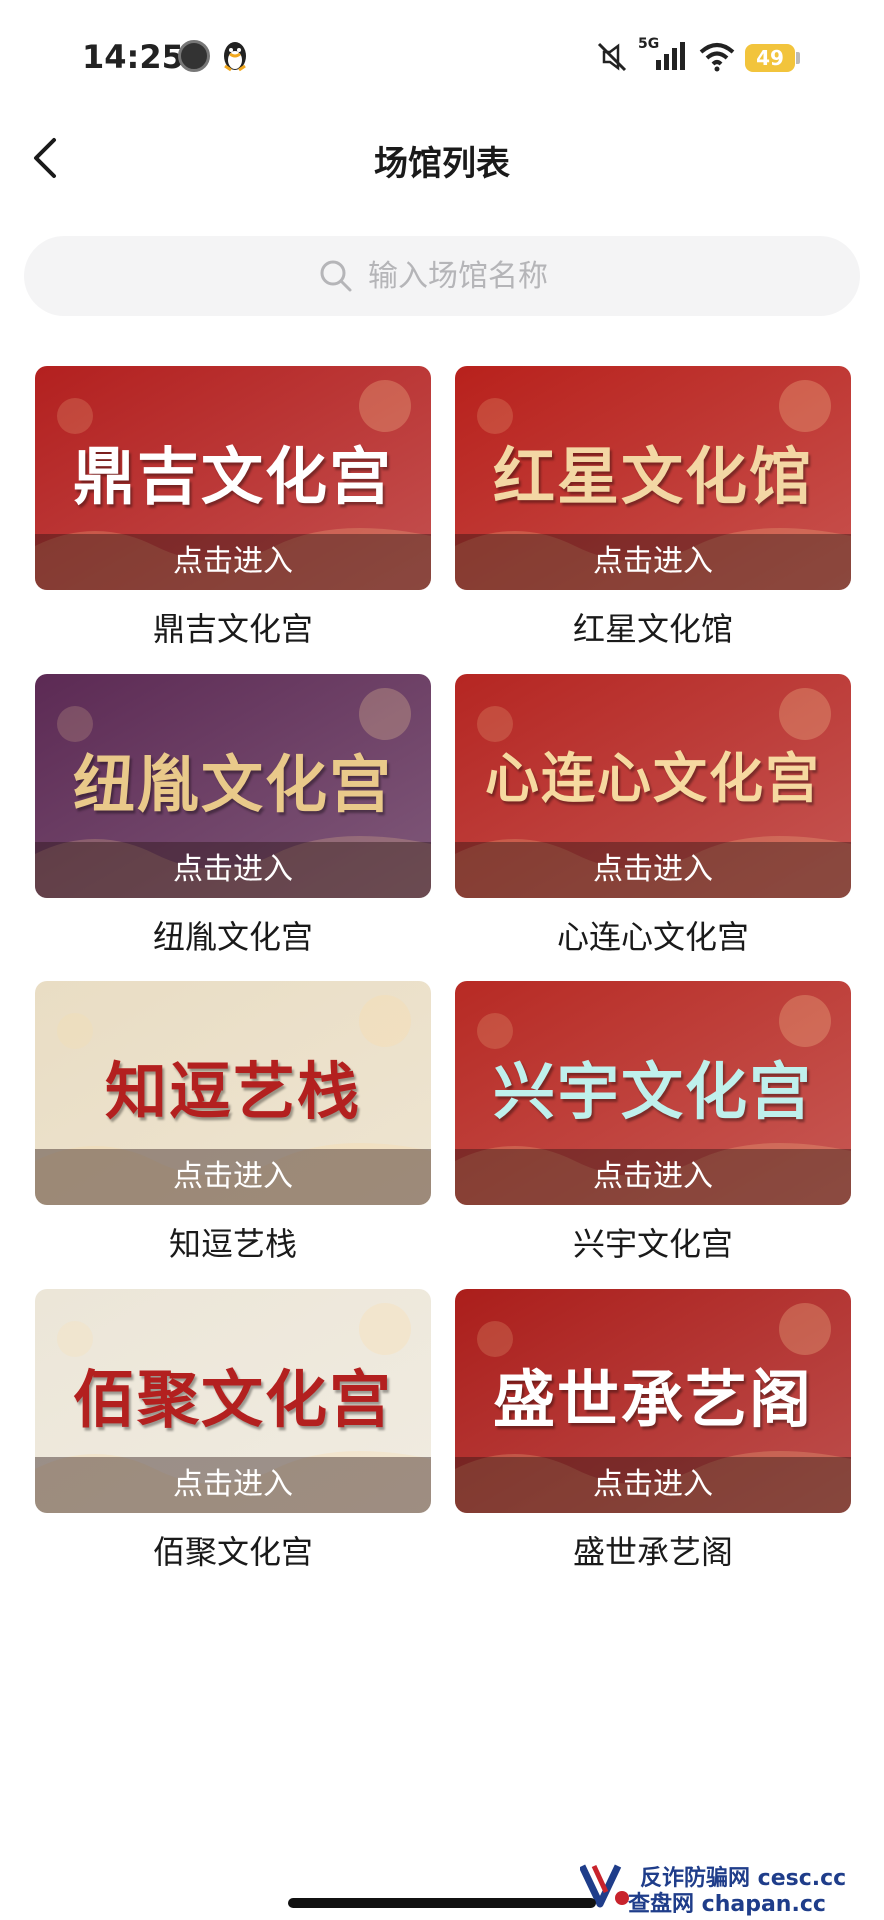 The height and width of the screenshot is (1920, 884). Describe the element at coordinates (235, 57) in the screenshot. I see `qq-penguin-icon` at that location.